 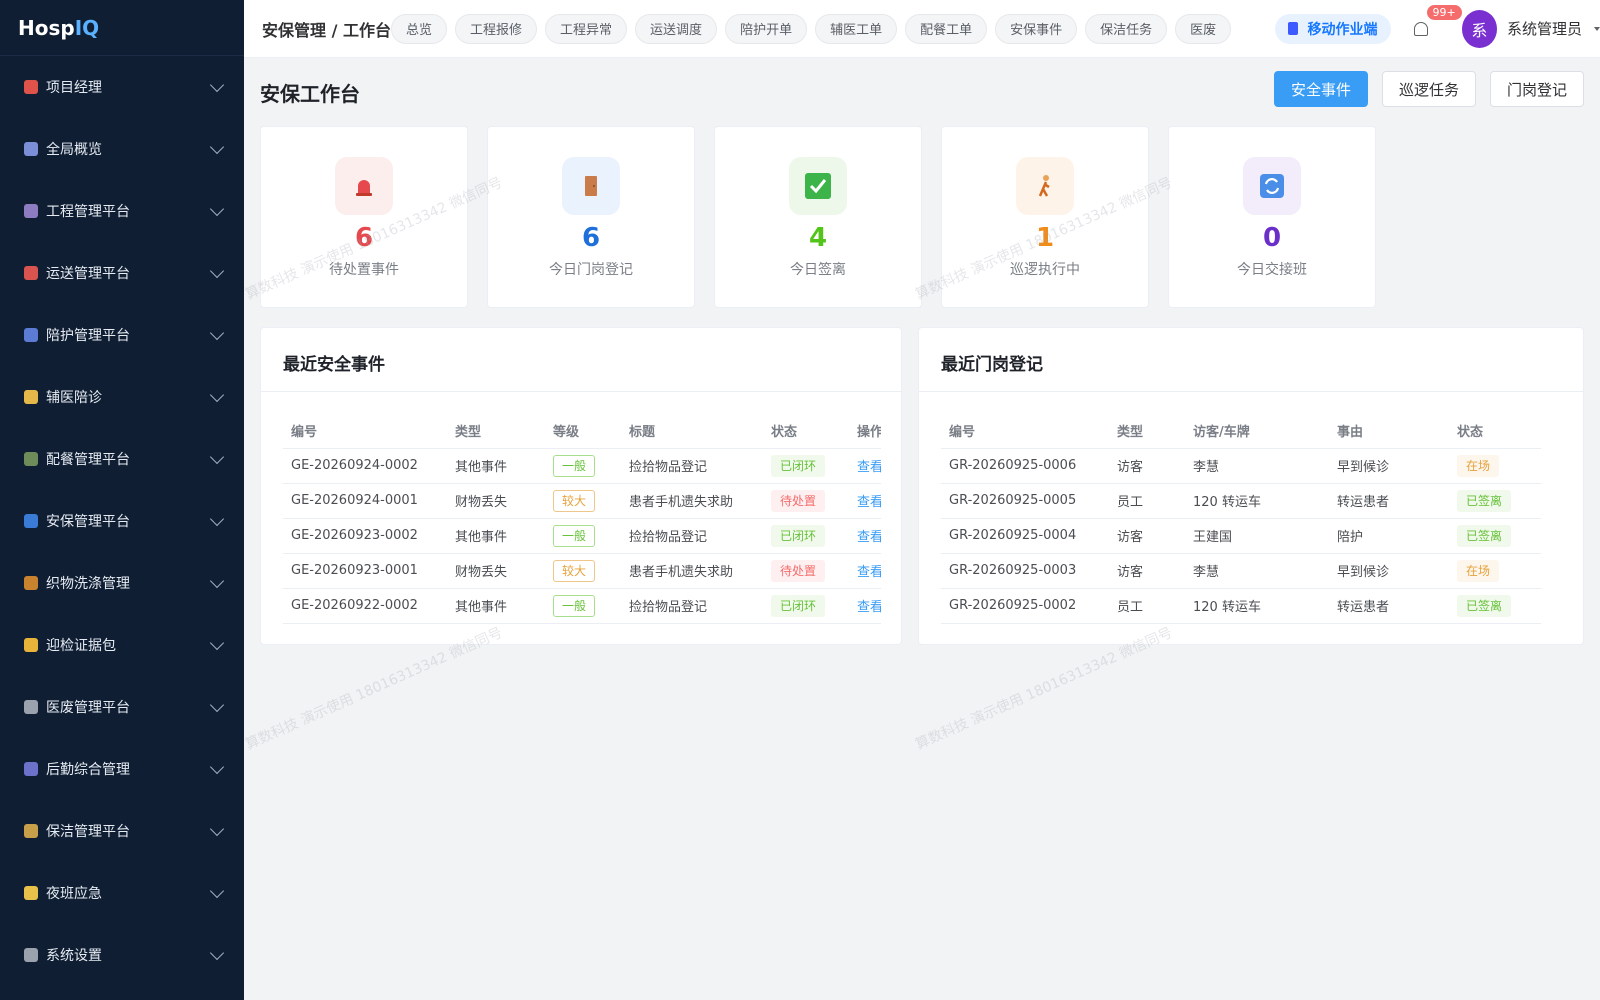 I want to click on sidebar-item: 辅医陪诊, so click(x=122, y=397).